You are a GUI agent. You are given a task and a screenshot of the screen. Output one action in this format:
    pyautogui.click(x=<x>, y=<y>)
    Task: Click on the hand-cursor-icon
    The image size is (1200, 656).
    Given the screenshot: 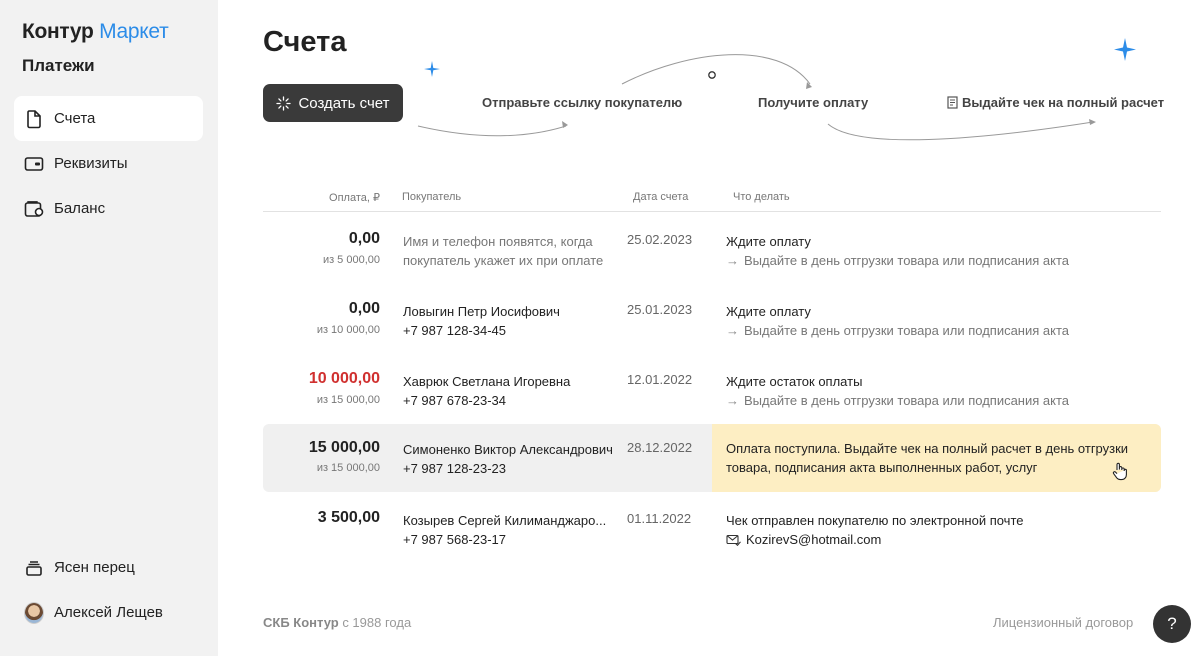 What is the action you would take?
    pyautogui.click(x=1120, y=474)
    